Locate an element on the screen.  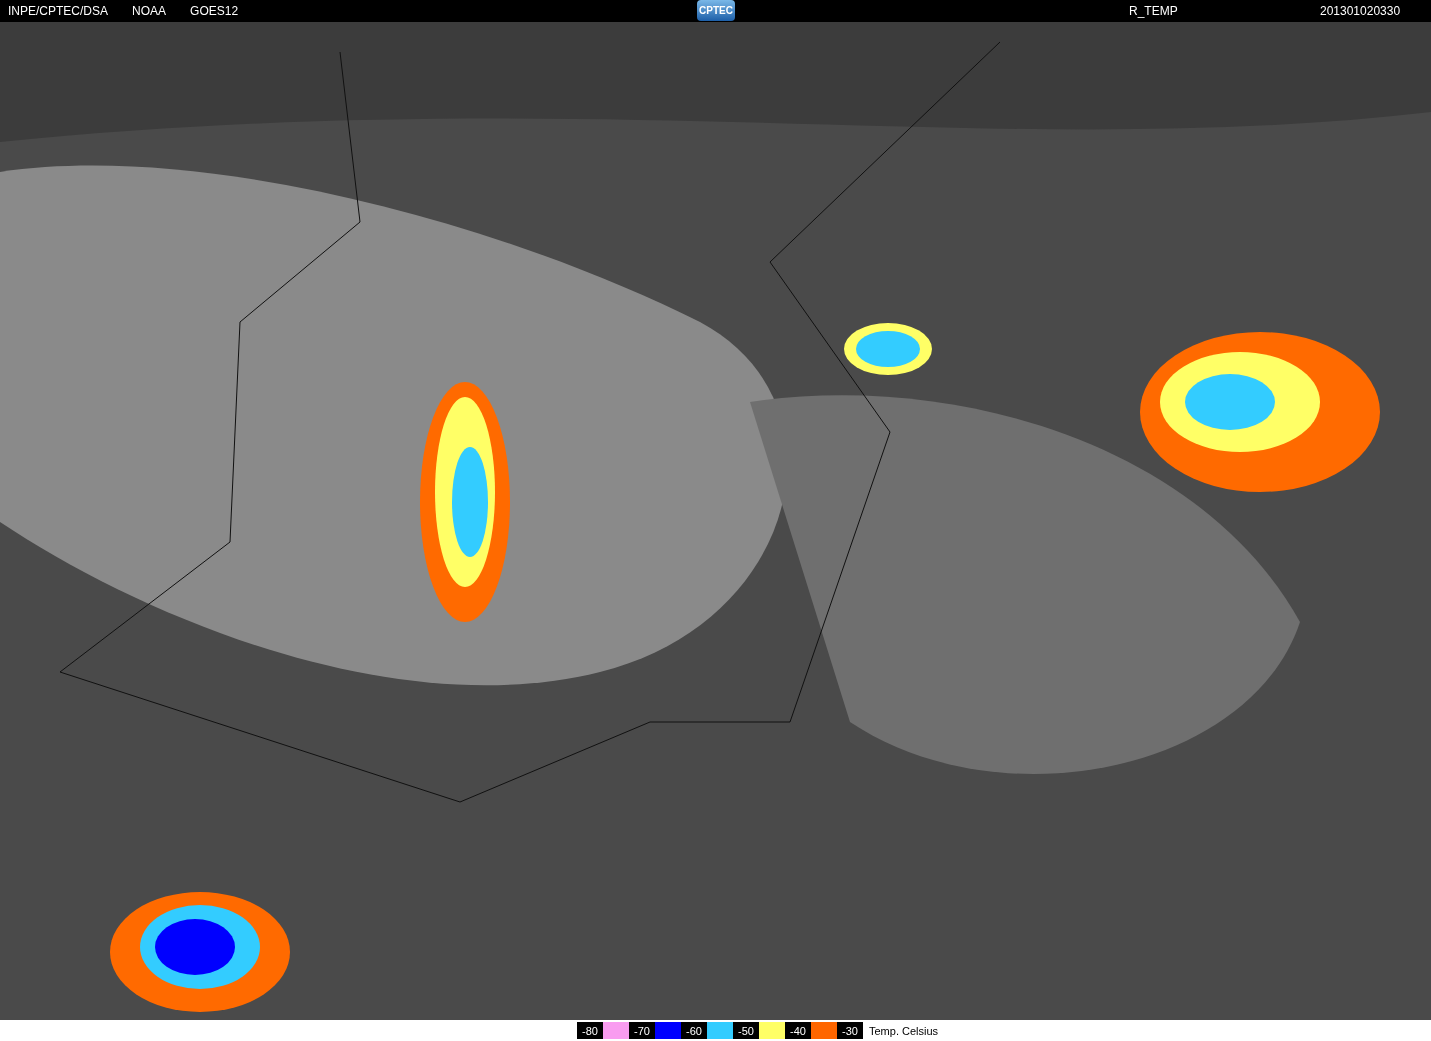
source-label: GOES12 is located at coordinates (214, 11).